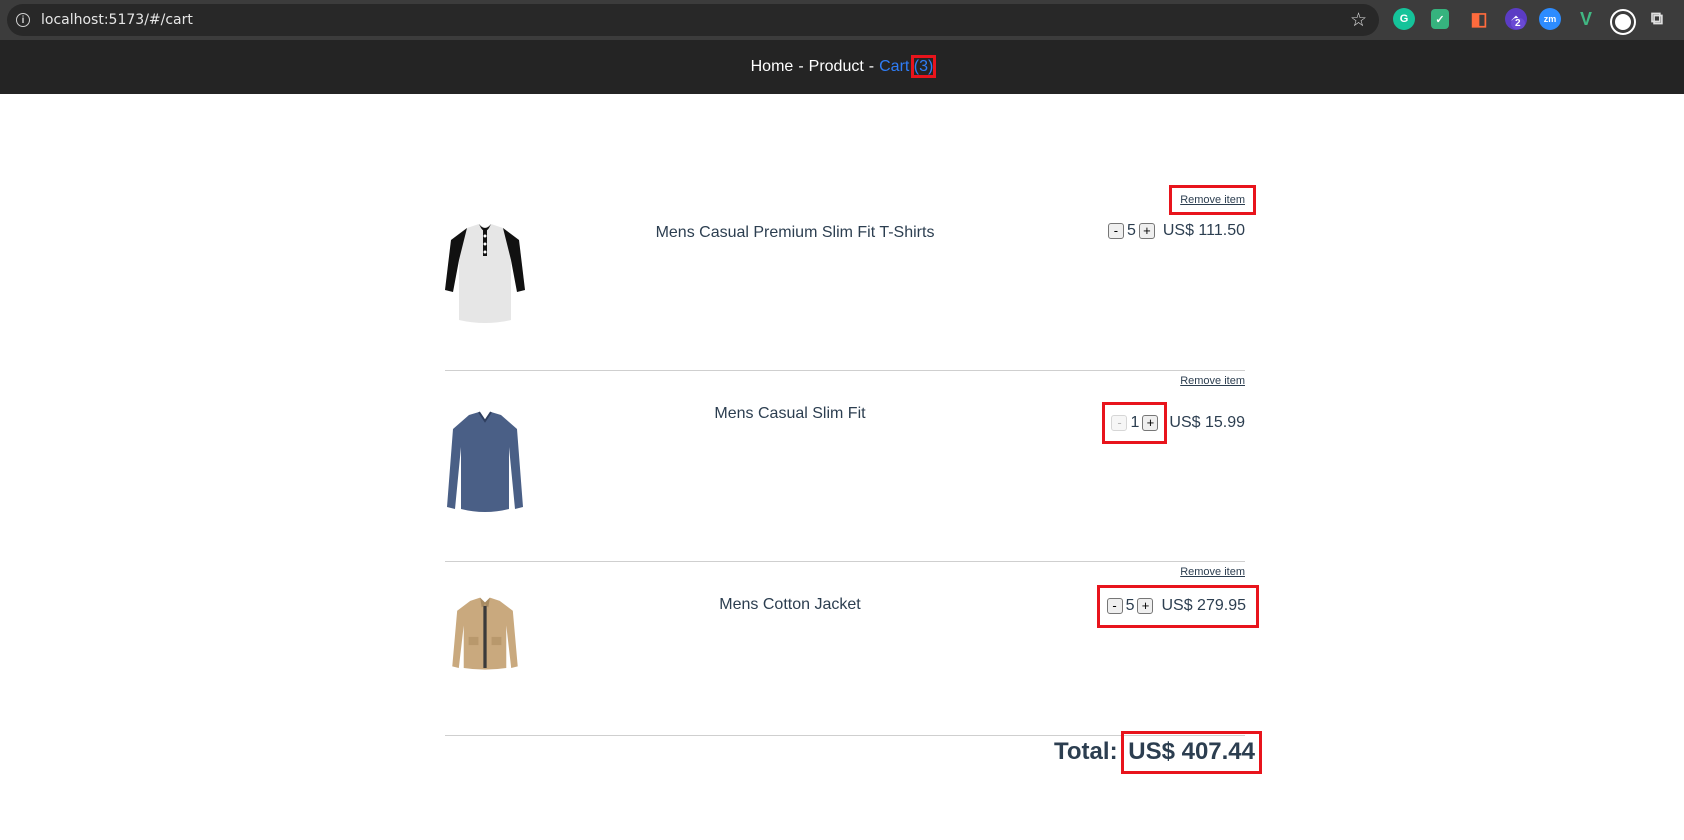 This screenshot has height=840, width=1684. Describe the element at coordinates (894, 66) in the screenshot. I see `nav-cart-label: Cart` at that location.